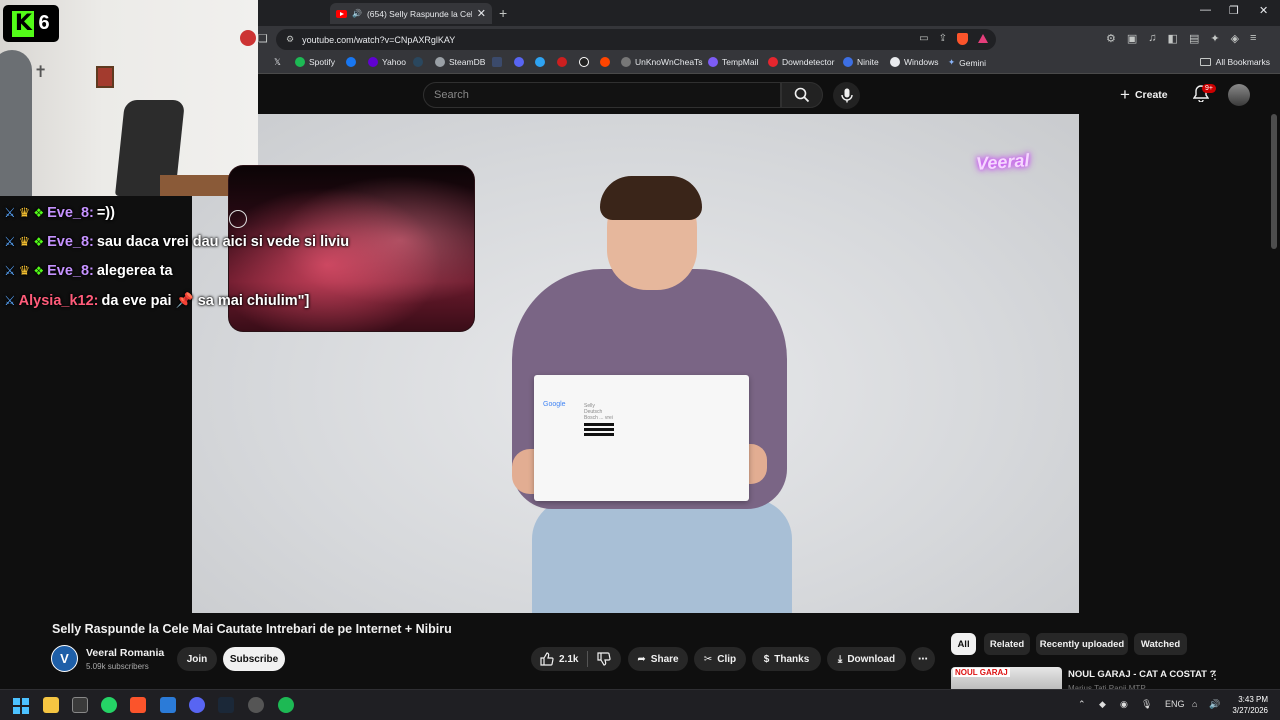  Describe the element at coordinates (1160, 644) in the screenshot. I see `chip-watched: Watched` at that location.